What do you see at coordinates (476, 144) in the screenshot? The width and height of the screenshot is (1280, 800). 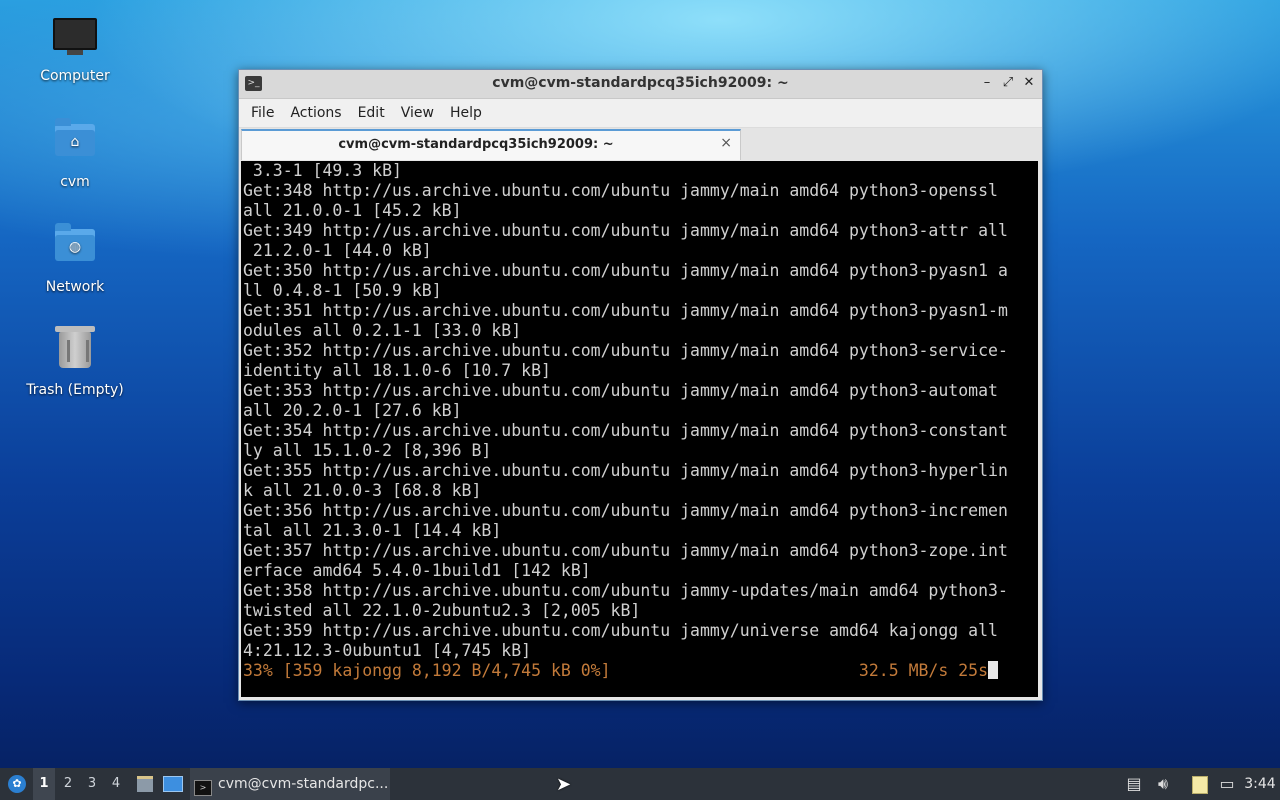 I see `tab-label: cvm@cvm-standardpcq35ich92009: ~` at bounding box center [476, 144].